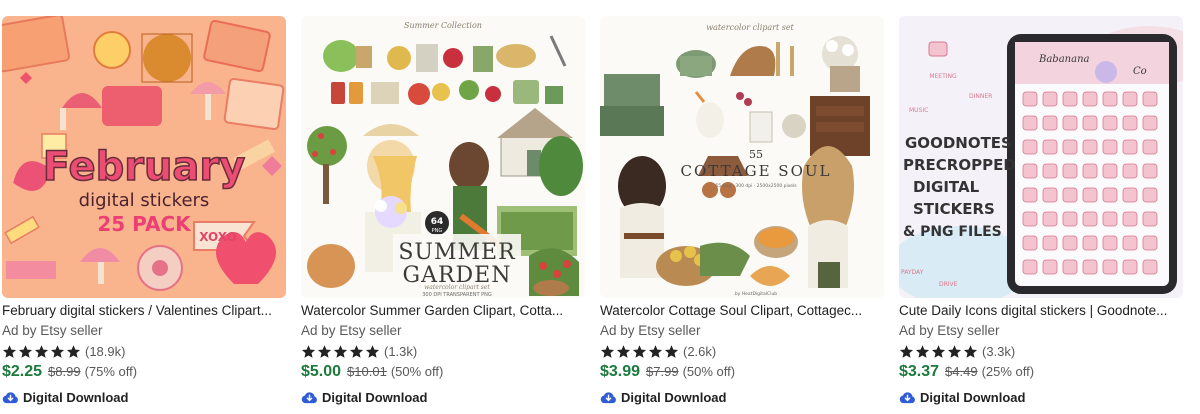 This screenshot has height=414, width=1200. I want to click on image-text-digital: DIGITAL, so click(946, 187).